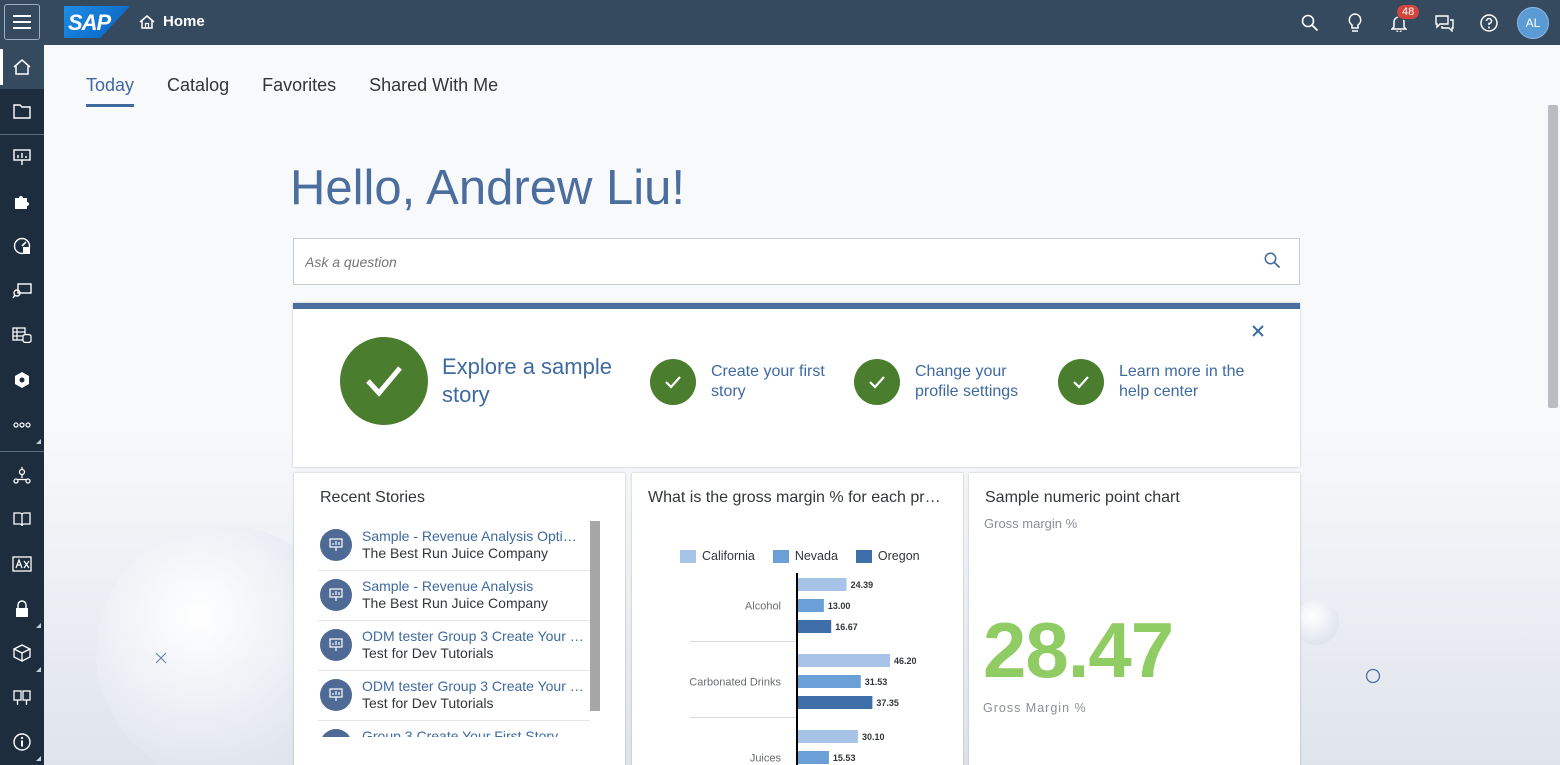 This screenshot has height=765, width=1560. Describe the element at coordinates (780, 22) in the screenshot. I see `shell-bar: SAP Home 48 AL` at that location.